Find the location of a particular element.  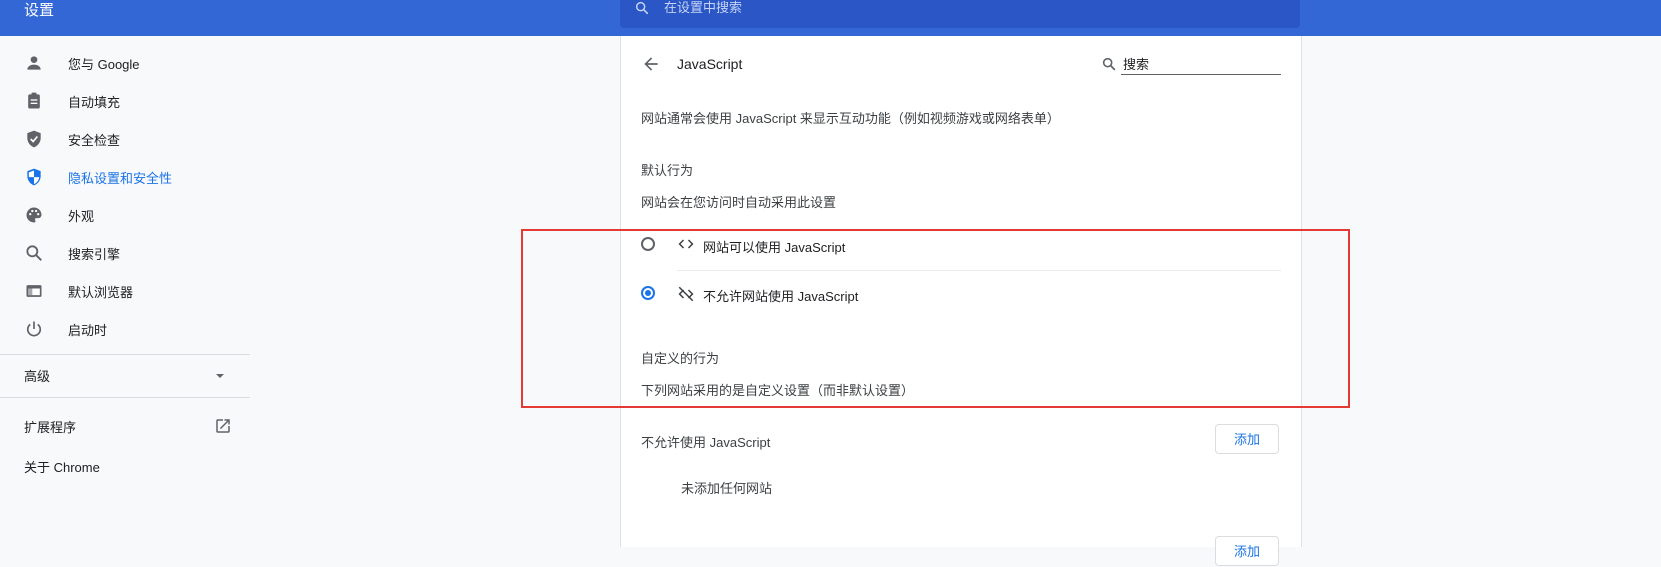

sidebar-item-label: 外观 is located at coordinates (81, 216).